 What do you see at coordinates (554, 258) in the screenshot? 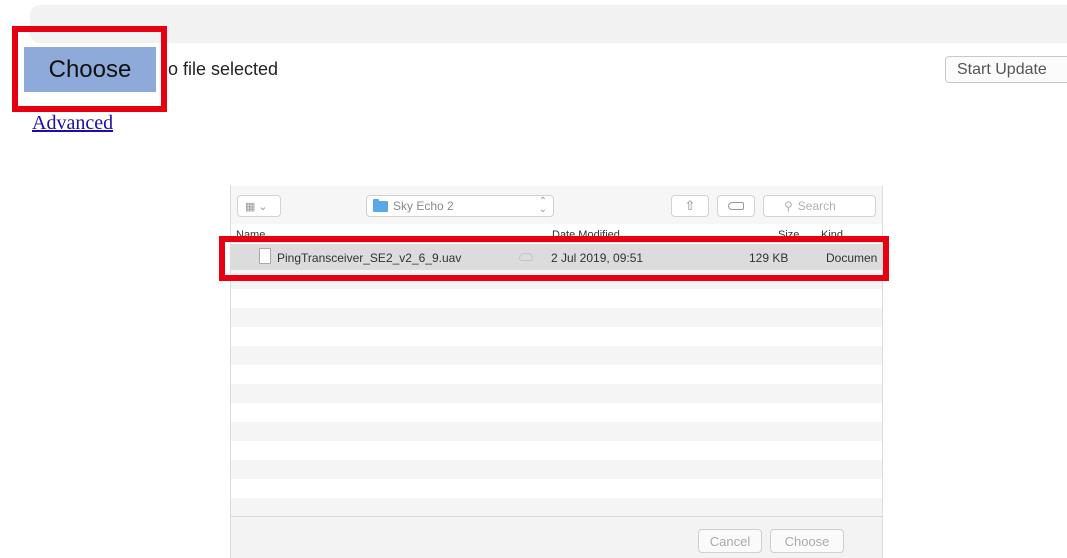
I see `file-row-highlight` at bounding box center [554, 258].